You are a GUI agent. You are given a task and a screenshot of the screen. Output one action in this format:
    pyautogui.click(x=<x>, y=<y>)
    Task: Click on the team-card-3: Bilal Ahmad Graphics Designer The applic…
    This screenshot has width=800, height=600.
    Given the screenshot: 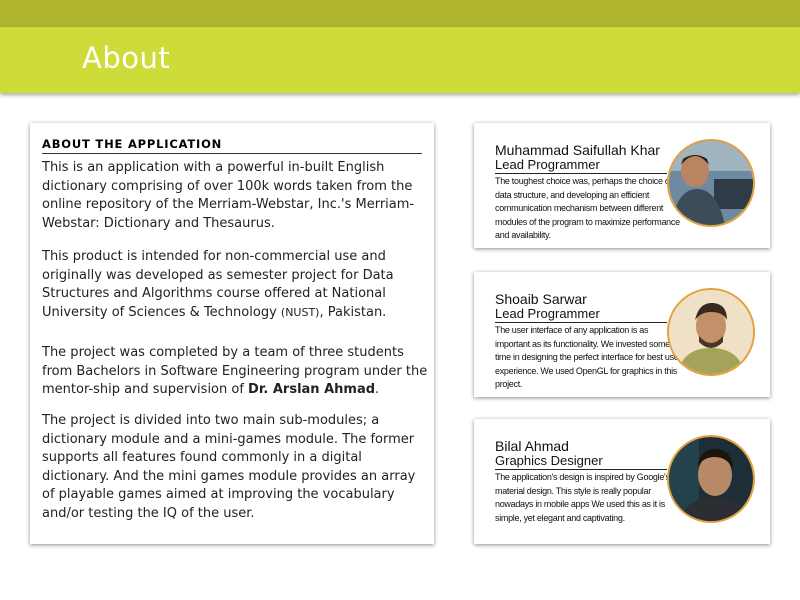 What is the action you would take?
    pyautogui.click(x=622, y=481)
    